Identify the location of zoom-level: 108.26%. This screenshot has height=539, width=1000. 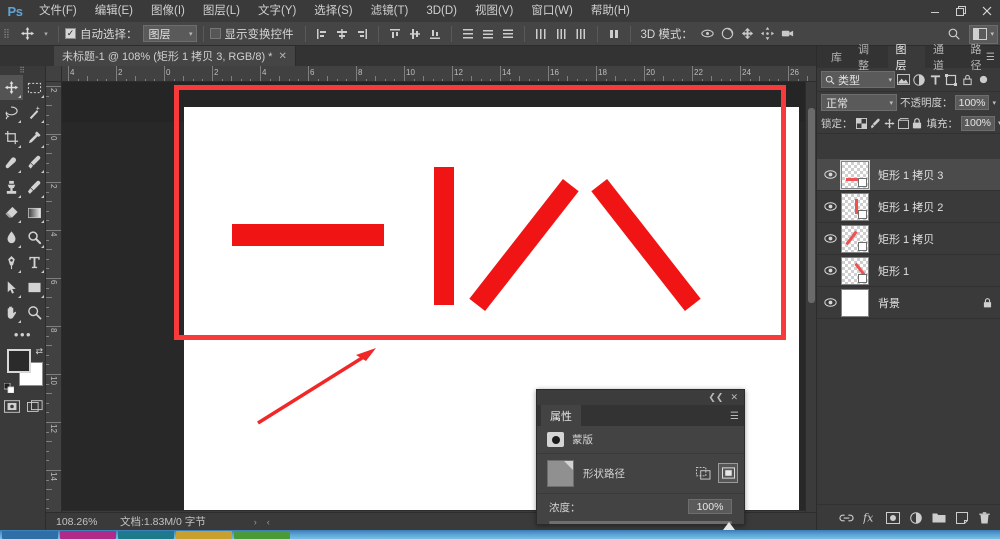
(77, 522).